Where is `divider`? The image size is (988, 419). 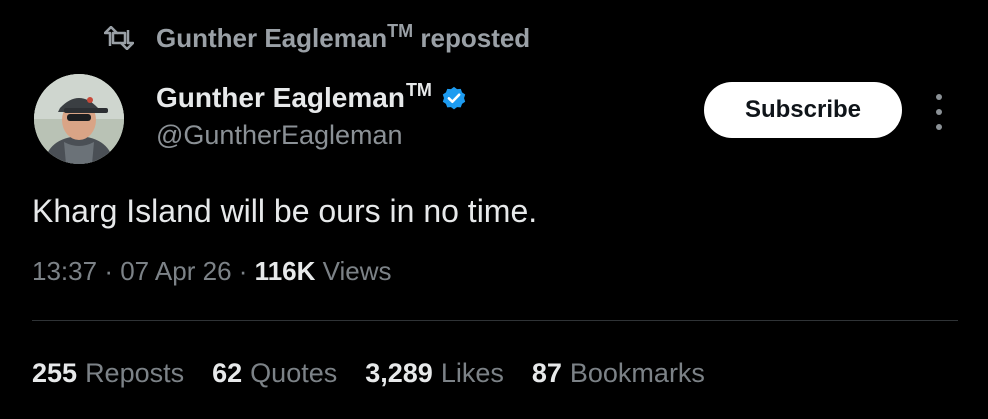
divider is located at coordinates (495, 320).